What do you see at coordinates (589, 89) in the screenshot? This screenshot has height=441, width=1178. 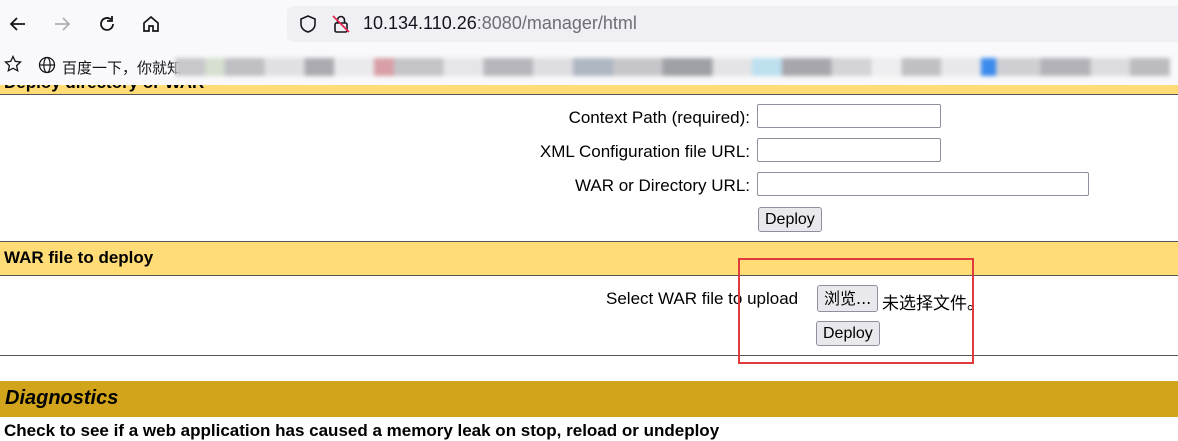 I see `deploy-directory-header: Deploy directory or WAR` at bounding box center [589, 89].